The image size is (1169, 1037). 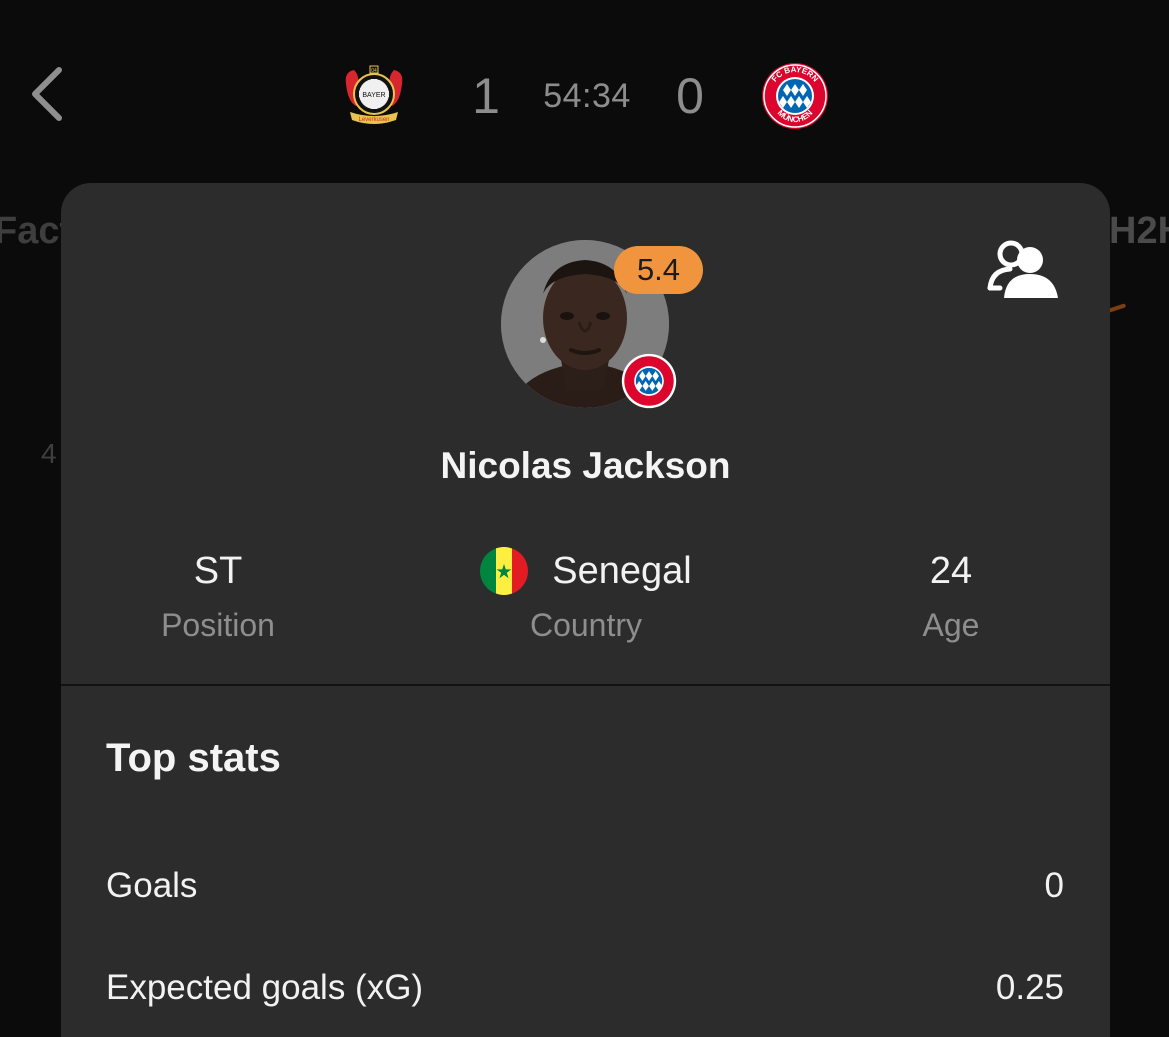 I want to click on position-value: ST, so click(x=218, y=571).